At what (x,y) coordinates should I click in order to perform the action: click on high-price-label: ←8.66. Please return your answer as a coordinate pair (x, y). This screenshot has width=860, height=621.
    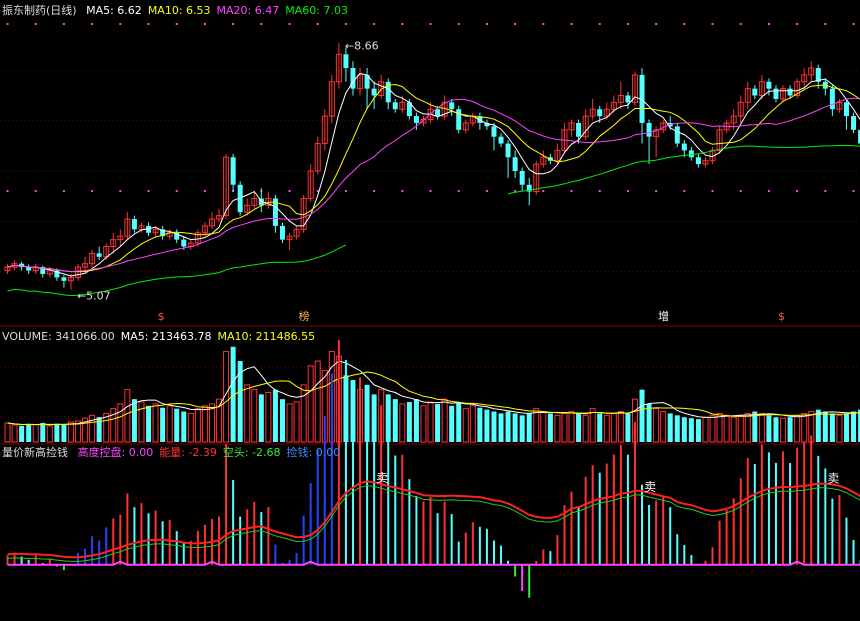
    Looking at the image, I should click on (362, 45).